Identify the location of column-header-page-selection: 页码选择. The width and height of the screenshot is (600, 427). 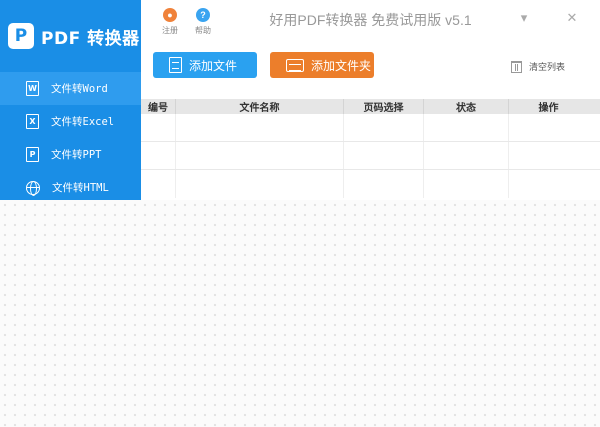
(384, 106).